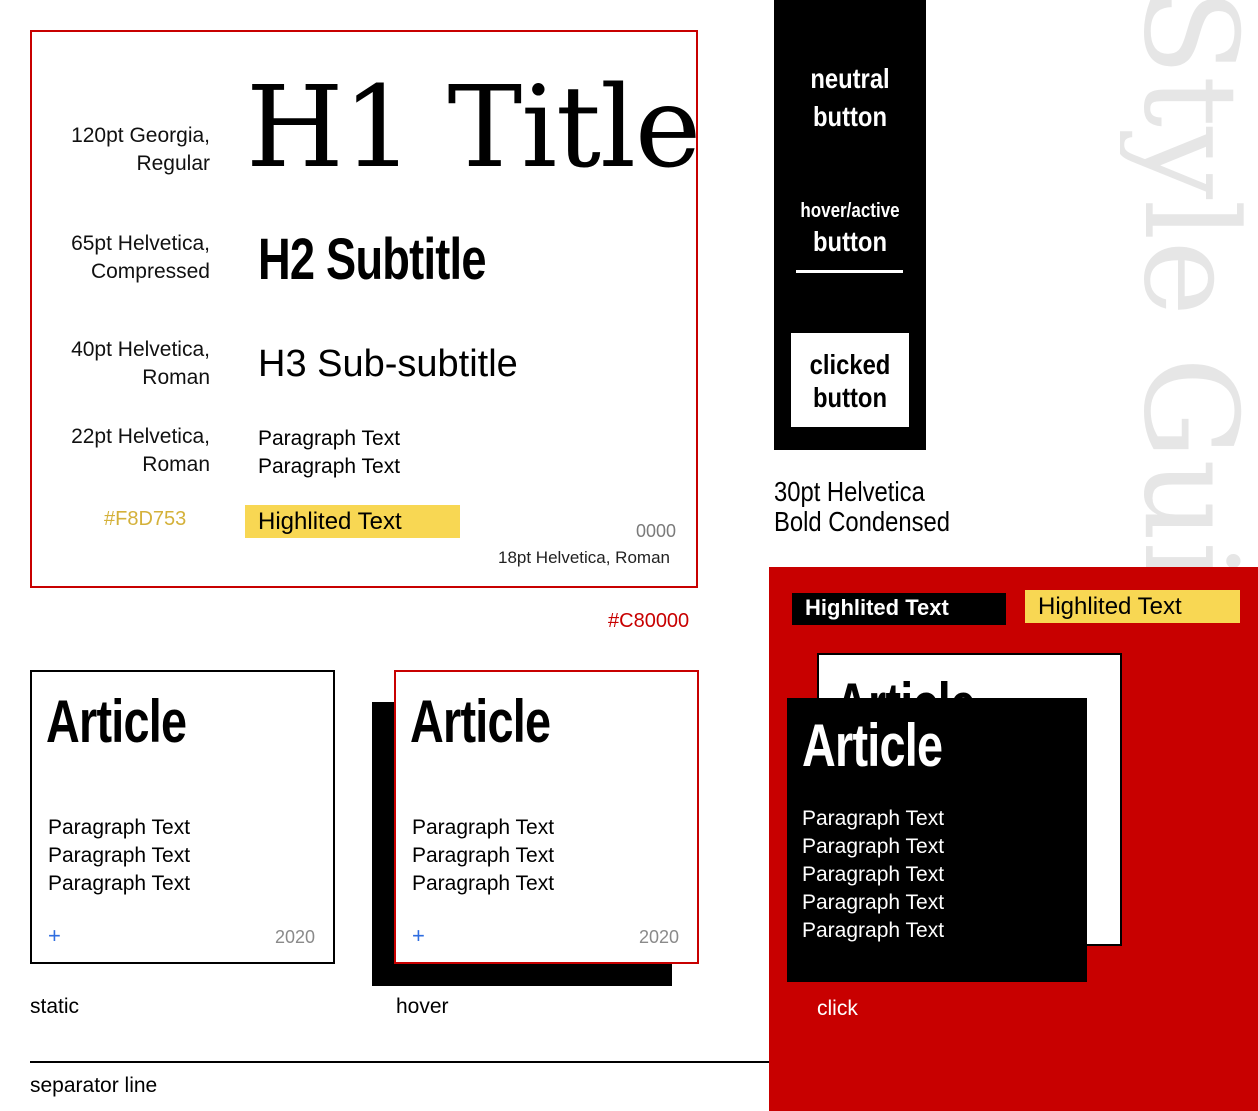 The image size is (1258, 1111). What do you see at coordinates (115, 150) in the screenshot?
I see `h1-spec: 120pt Georgia, Regular` at bounding box center [115, 150].